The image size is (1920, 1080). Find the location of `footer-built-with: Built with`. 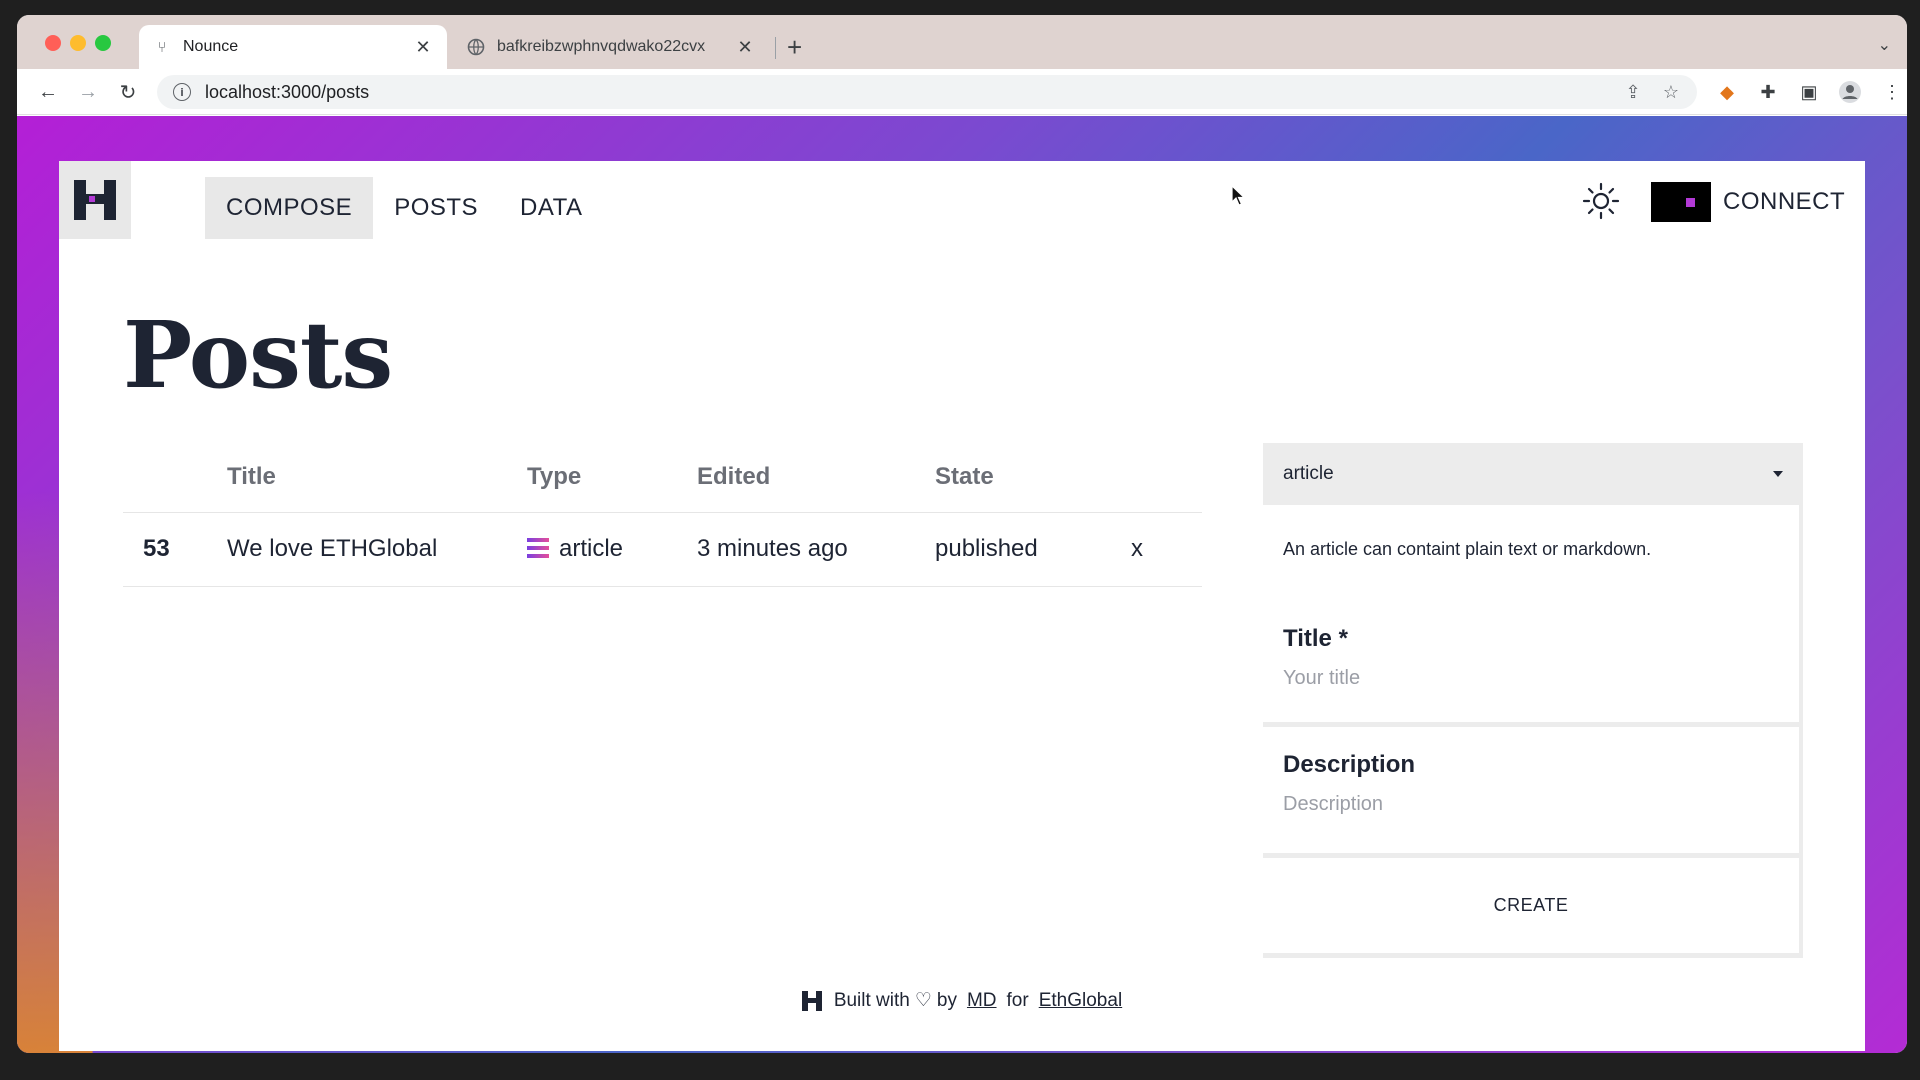

footer-built-with: Built with is located at coordinates (871, 1000).